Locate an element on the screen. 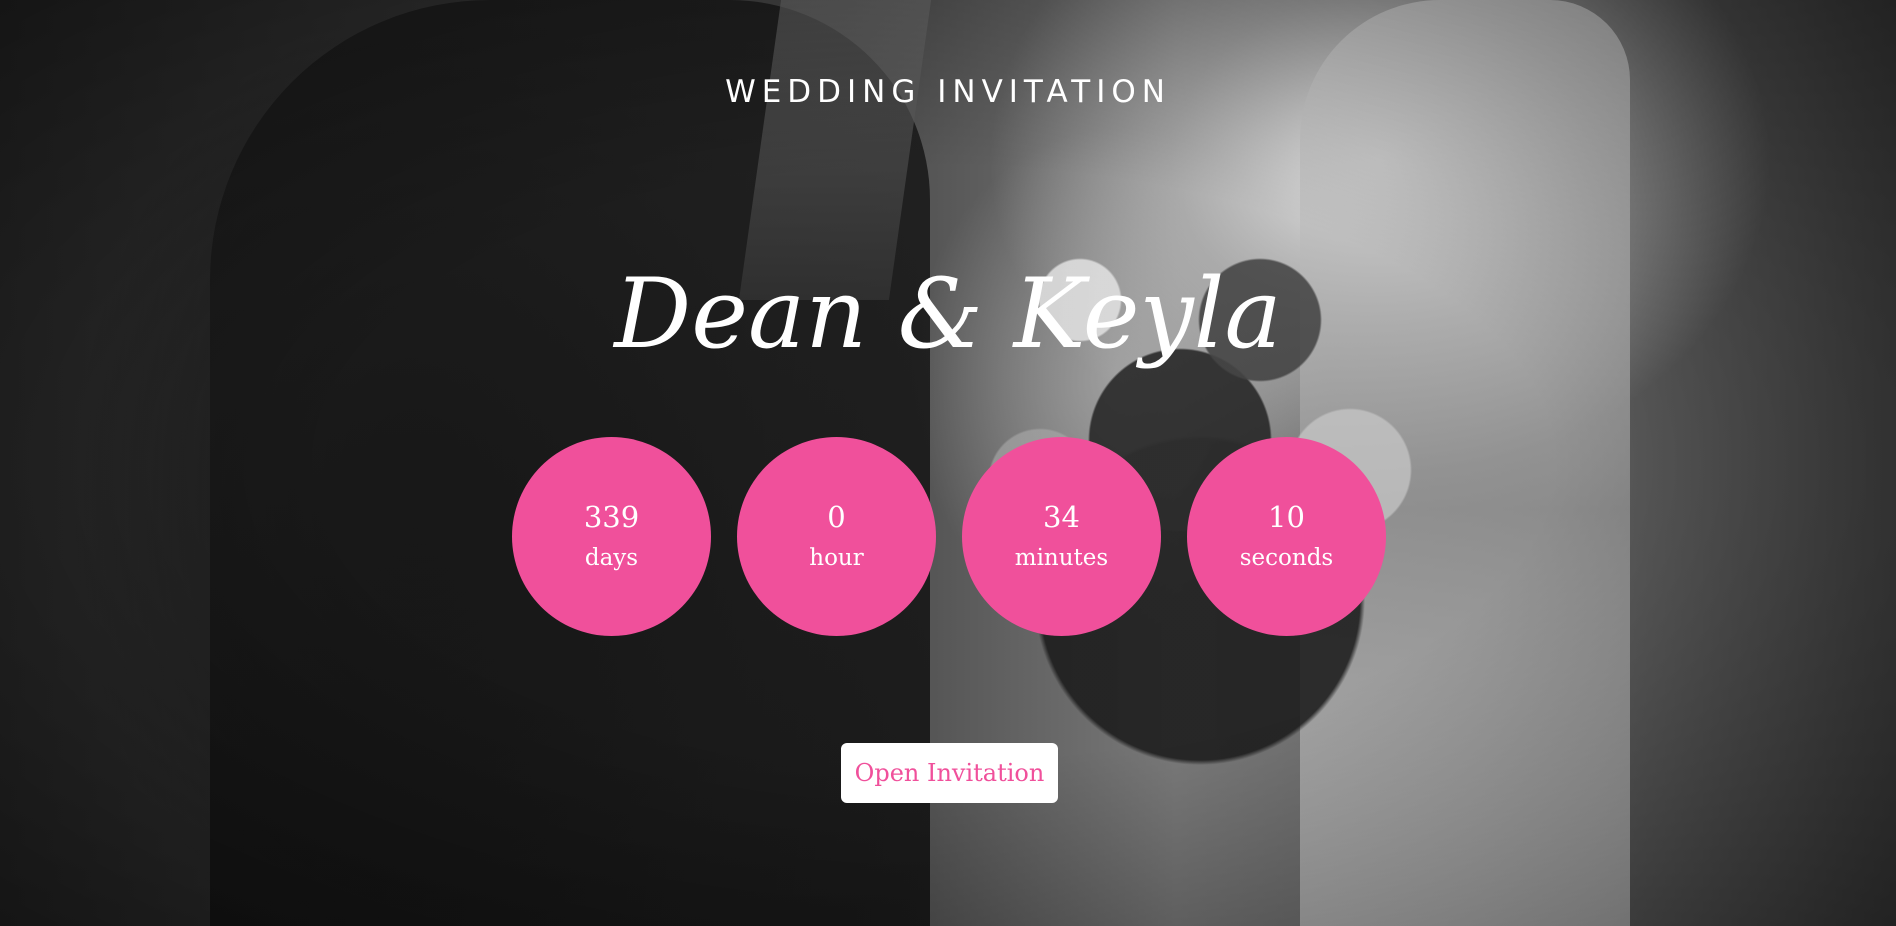 The image size is (1896, 926). countdown-seconds: 10 seconds is located at coordinates (1286, 536).